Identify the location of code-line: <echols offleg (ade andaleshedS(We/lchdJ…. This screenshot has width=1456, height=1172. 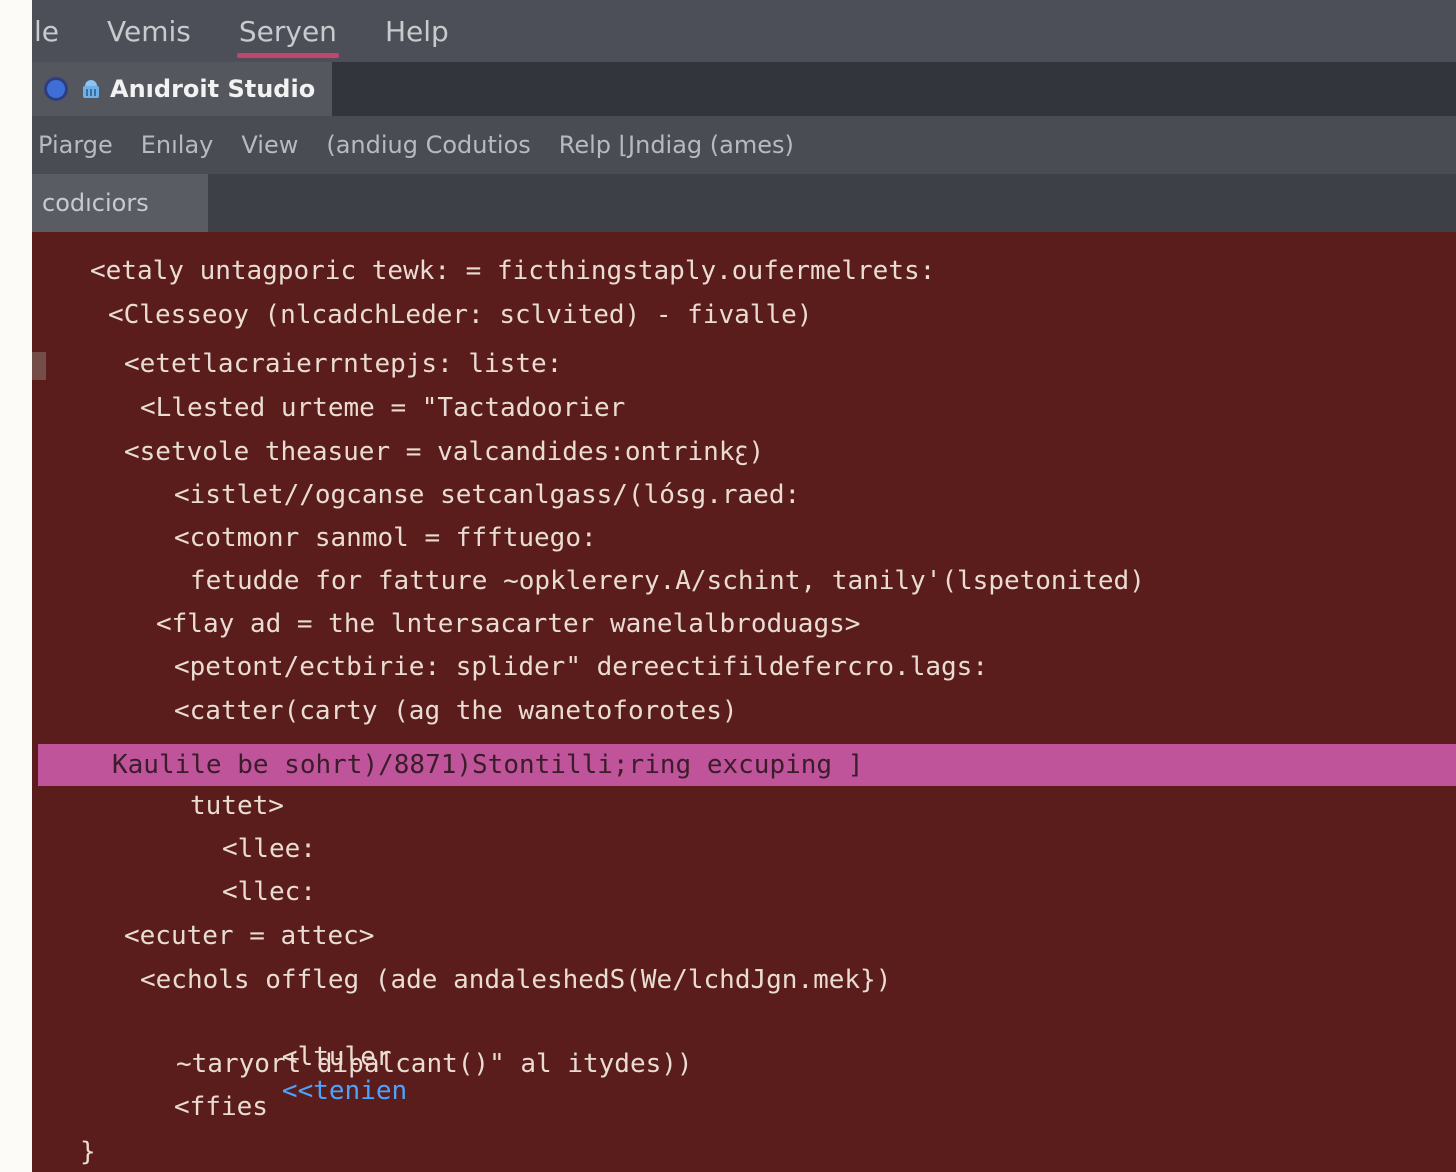
(516, 980).